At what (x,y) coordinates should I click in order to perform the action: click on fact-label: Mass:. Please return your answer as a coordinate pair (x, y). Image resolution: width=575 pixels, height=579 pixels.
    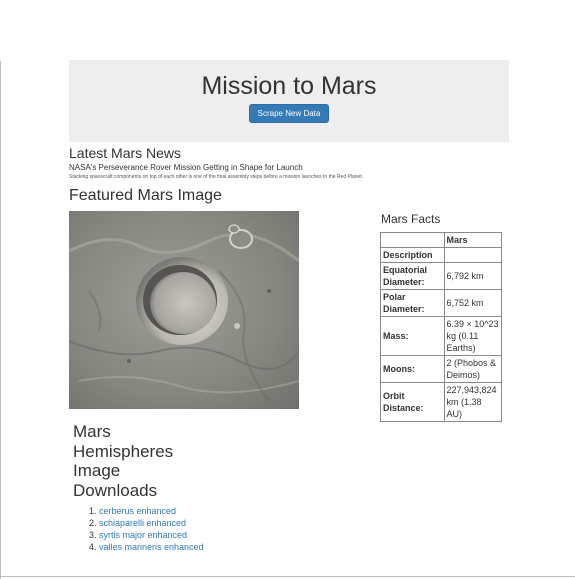
    Looking at the image, I should click on (412, 336).